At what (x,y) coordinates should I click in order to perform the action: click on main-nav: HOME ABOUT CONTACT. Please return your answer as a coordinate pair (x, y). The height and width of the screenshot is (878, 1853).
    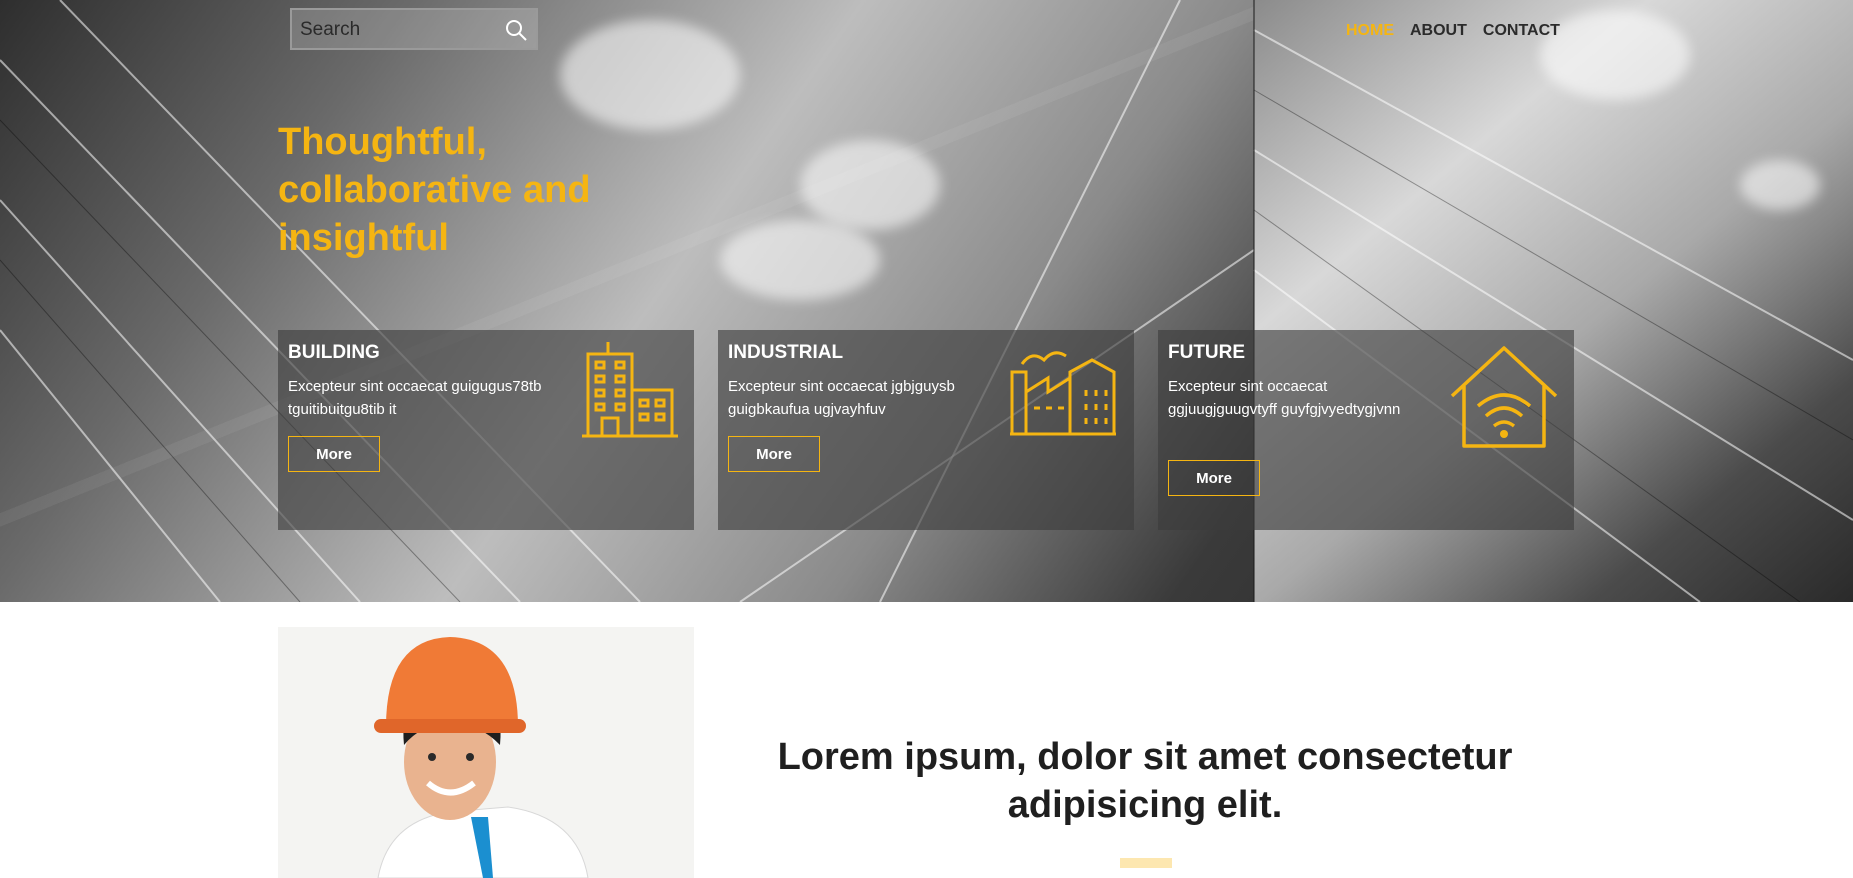
    Looking at the image, I should click on (1453, 31).